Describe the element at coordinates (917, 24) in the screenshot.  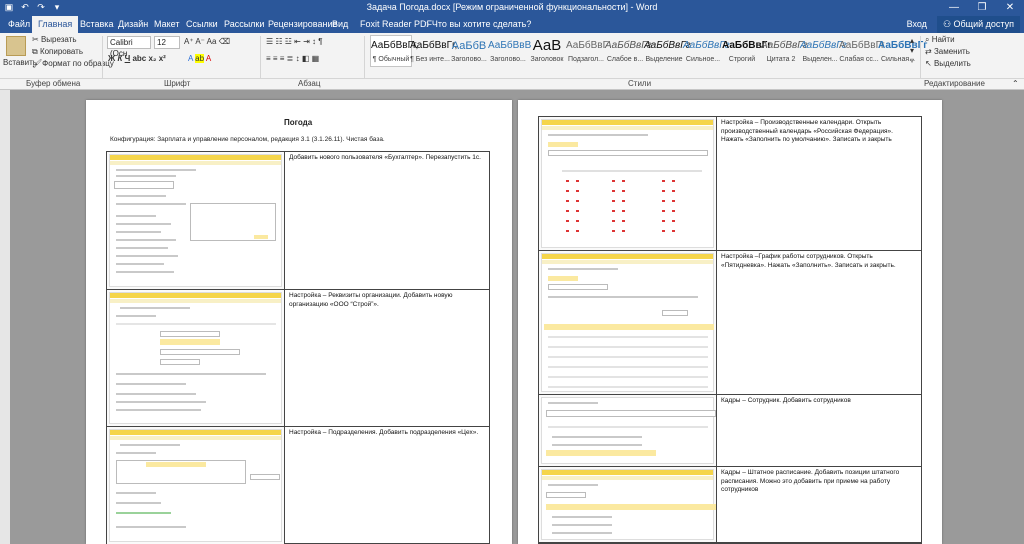
I see `sign-in-link: Вход` at that location.